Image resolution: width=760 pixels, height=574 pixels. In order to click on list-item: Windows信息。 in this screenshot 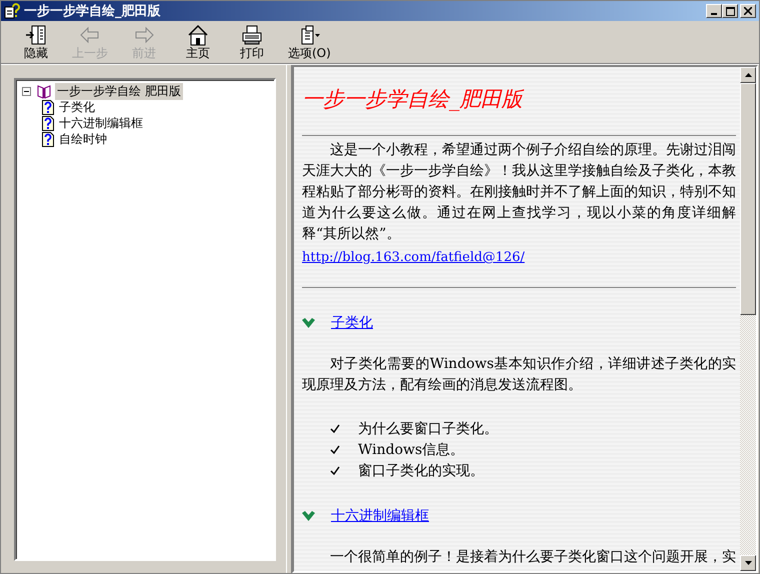, I will do `click(411, 449)`.